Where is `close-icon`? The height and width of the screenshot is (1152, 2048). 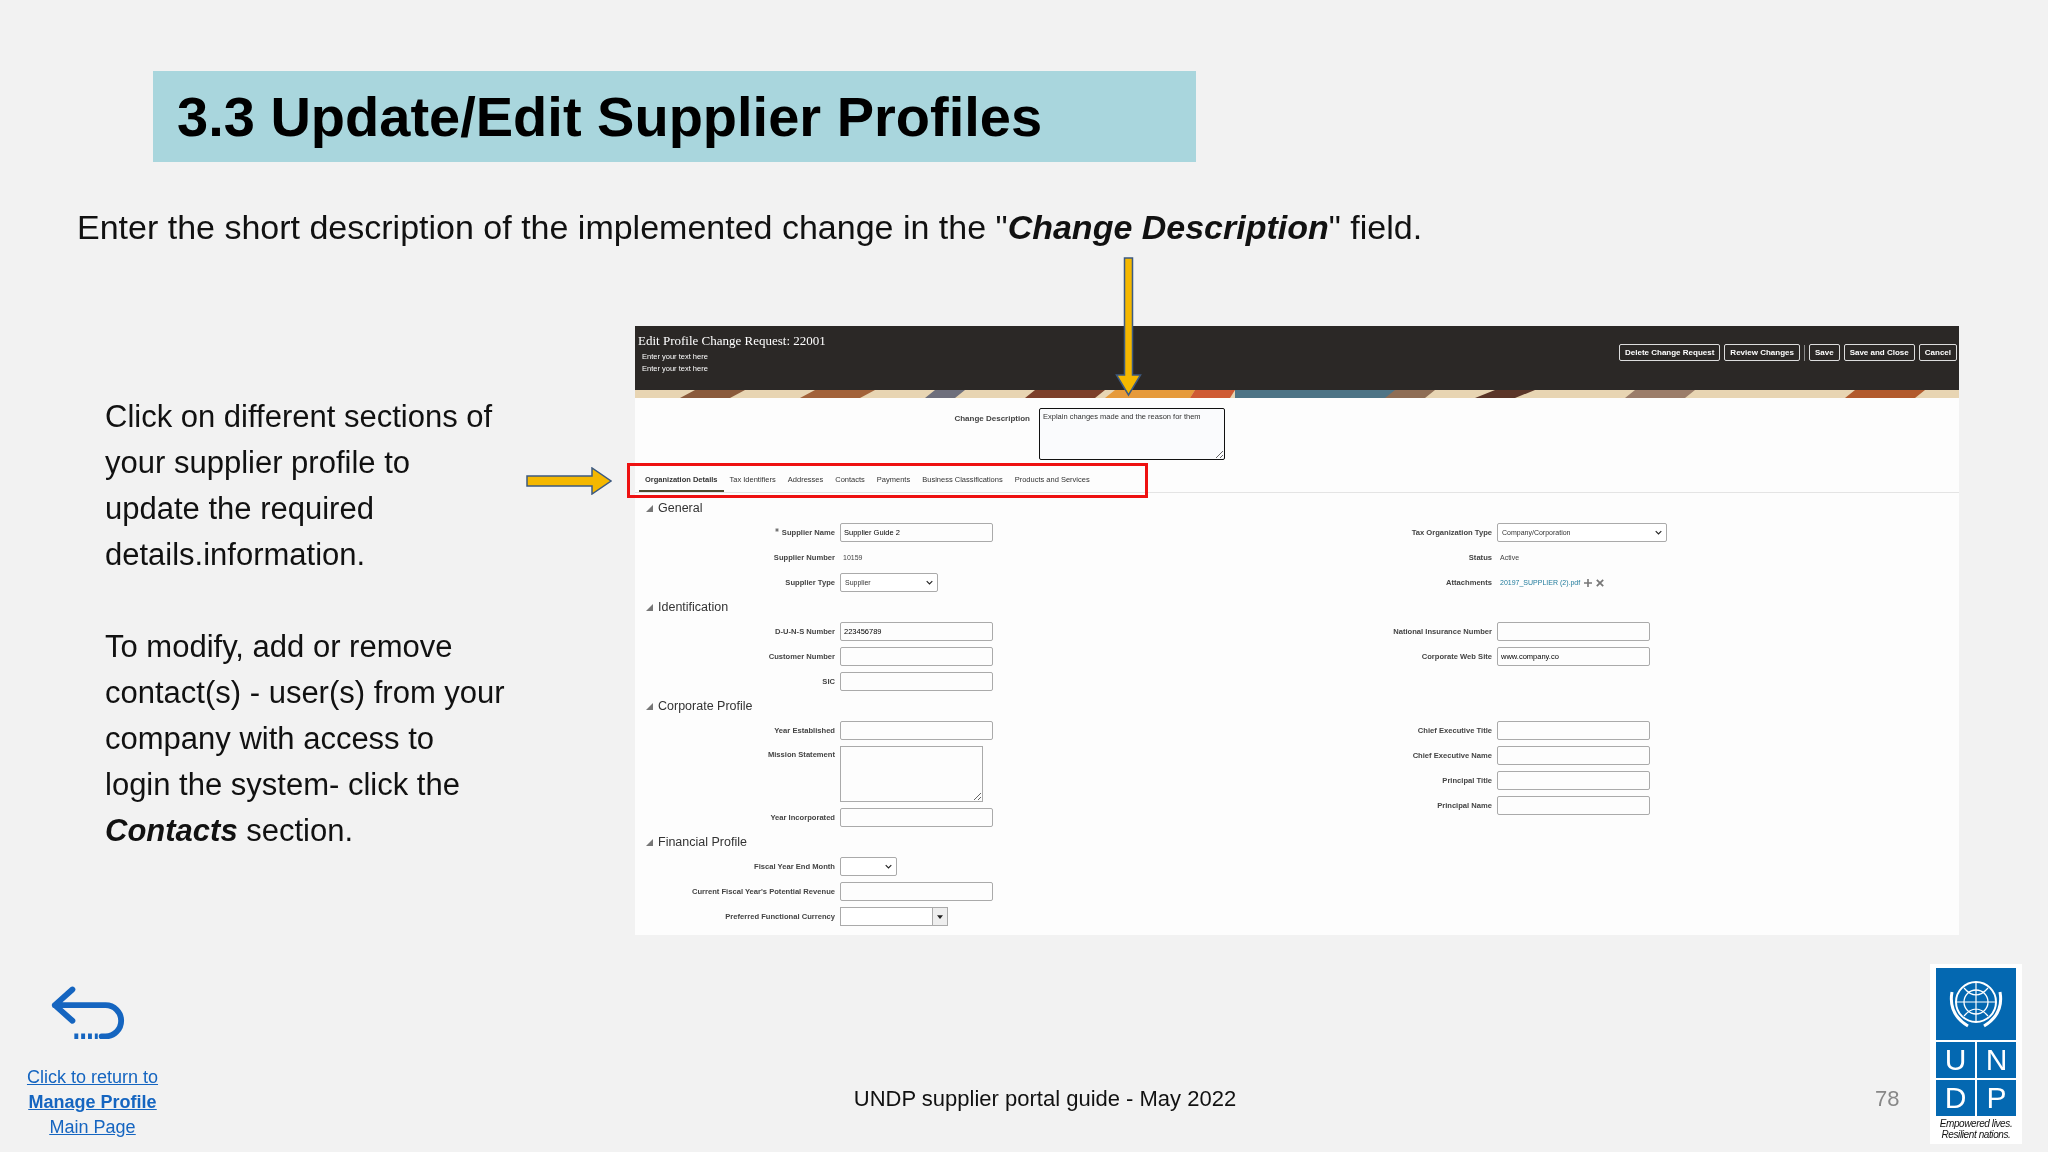
close-icon is located at coordinates (1600, 582).